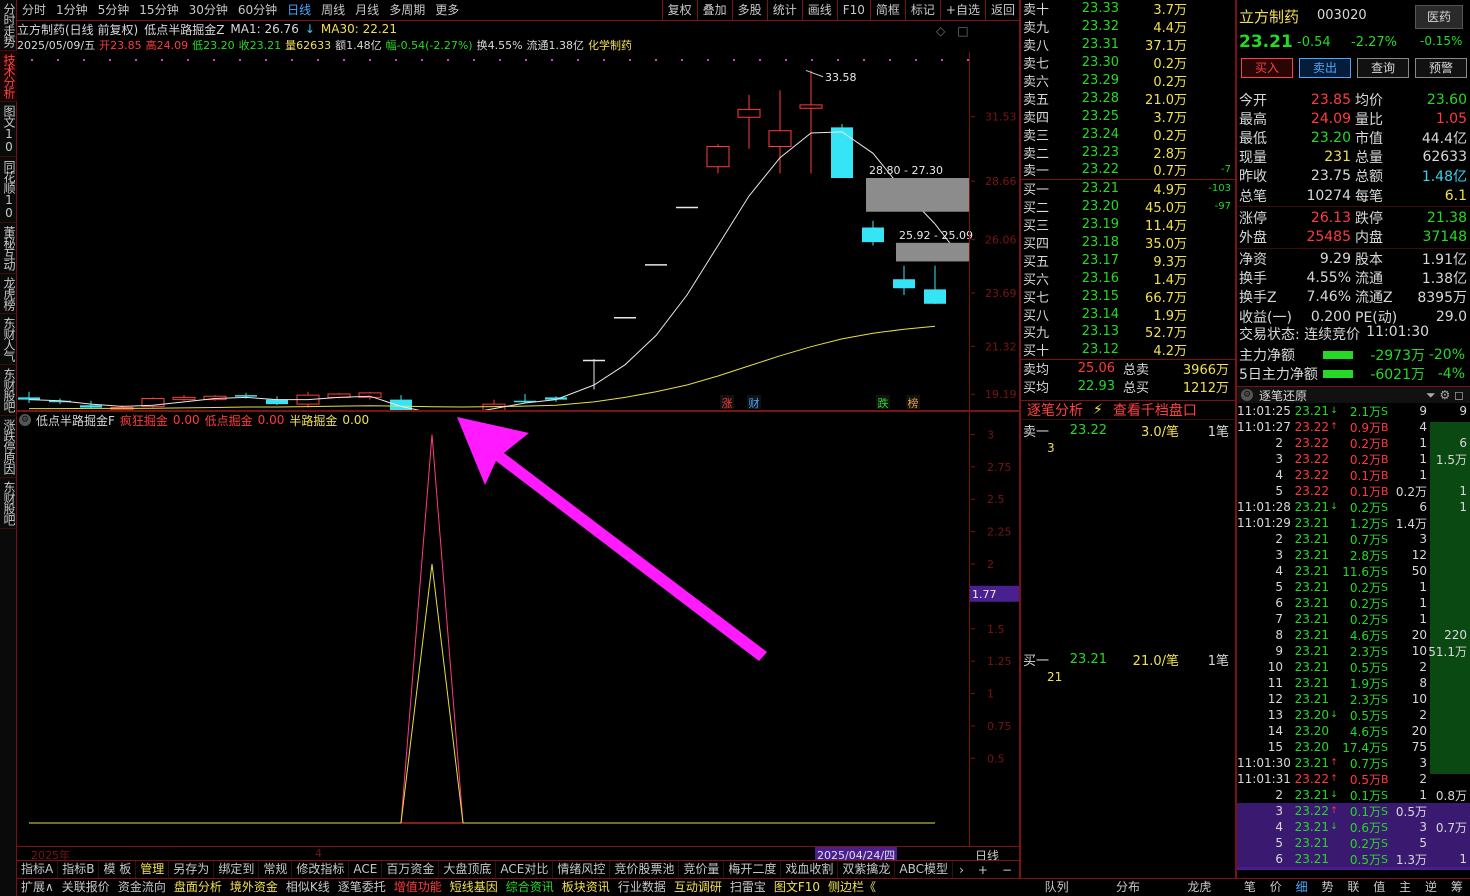 The width and height of the screenshot is (1470, 896). What do you see at coordinates (1128, 278) in the screenshot?
I see `buy-level-row: 买六 23.16 1.4万` at bounding box center [1128, 278].